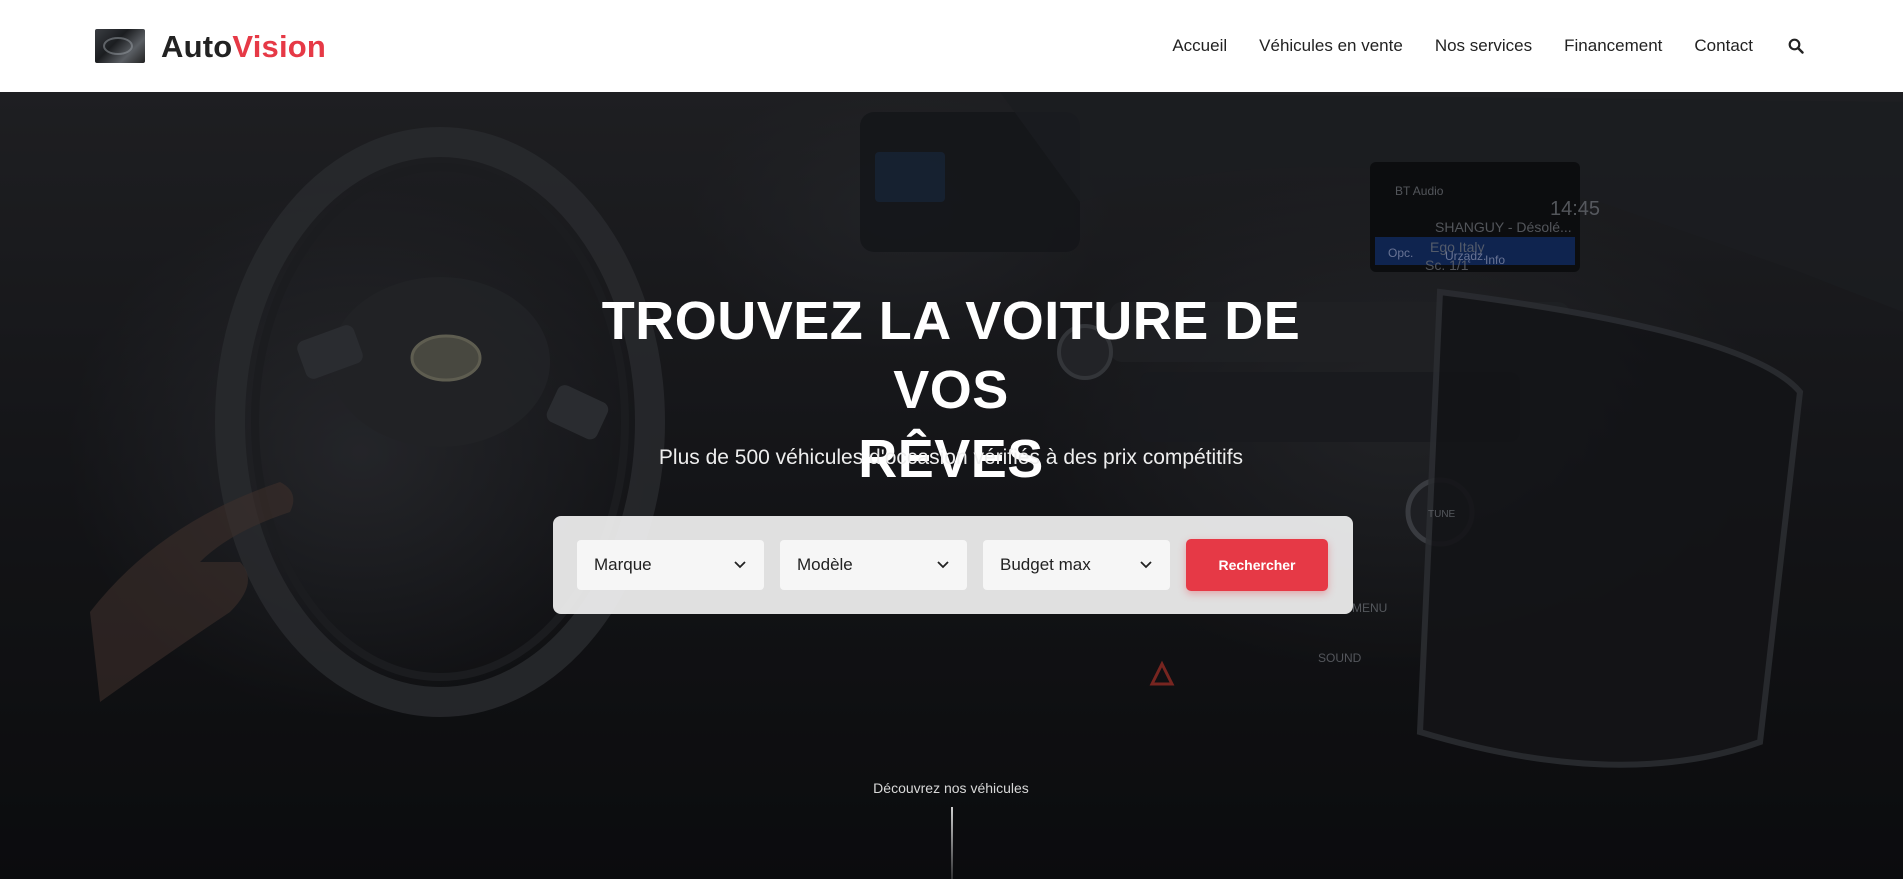 This screenshot has width=1903, height=879. What do you see at coordinates (1331, 46) in the screenshot?
I see `nav-item-vehicules: Véhicules en vente` at bounding box center [1331, 46].